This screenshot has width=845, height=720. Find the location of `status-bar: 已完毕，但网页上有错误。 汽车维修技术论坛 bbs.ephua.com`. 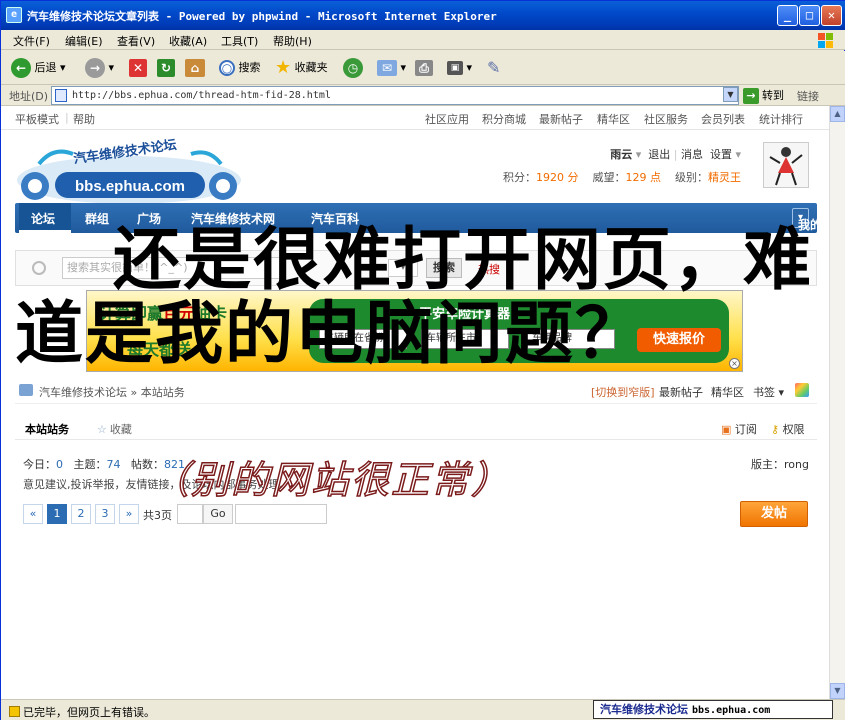

status-bar: 已完毕，但网页上有错误。 汽车维修技术论坛 bbs.ephua.com is located at coordinates (423, 709).